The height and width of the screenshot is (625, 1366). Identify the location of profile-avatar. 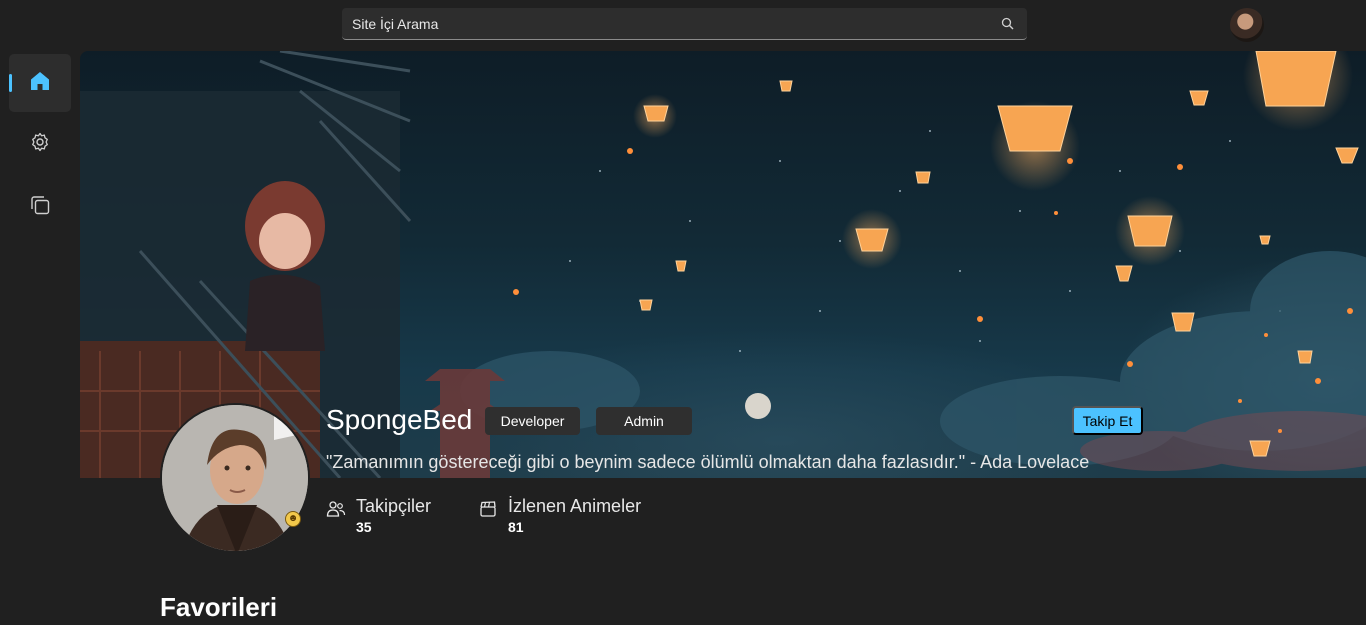
(235, 478).